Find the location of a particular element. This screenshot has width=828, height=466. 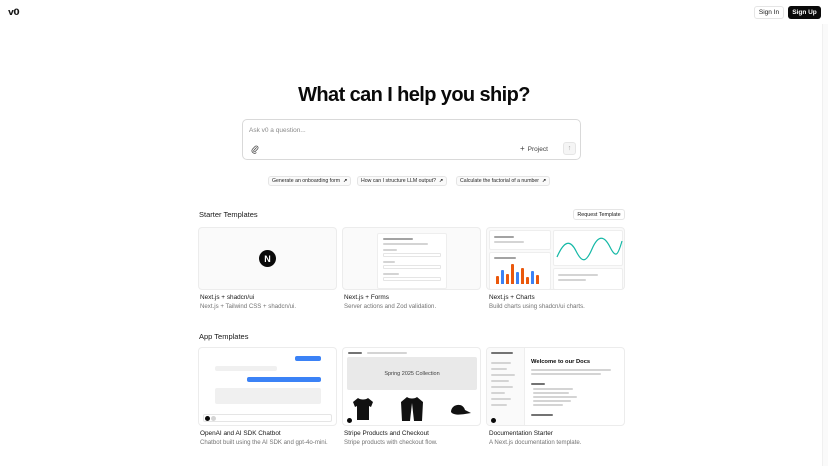

template-thumbnail-forms is located at coordinates (411, 258).